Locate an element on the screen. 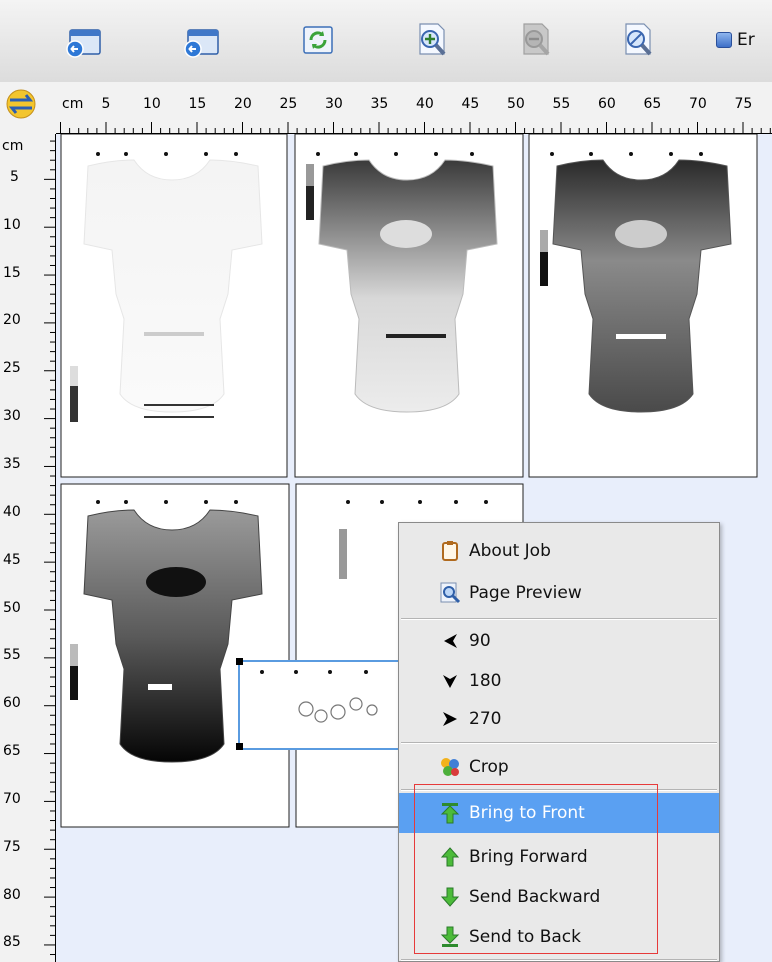 This screenshot has height=962, width=772. horizontal-ruler-ticks is located at coordinates (414, 128).